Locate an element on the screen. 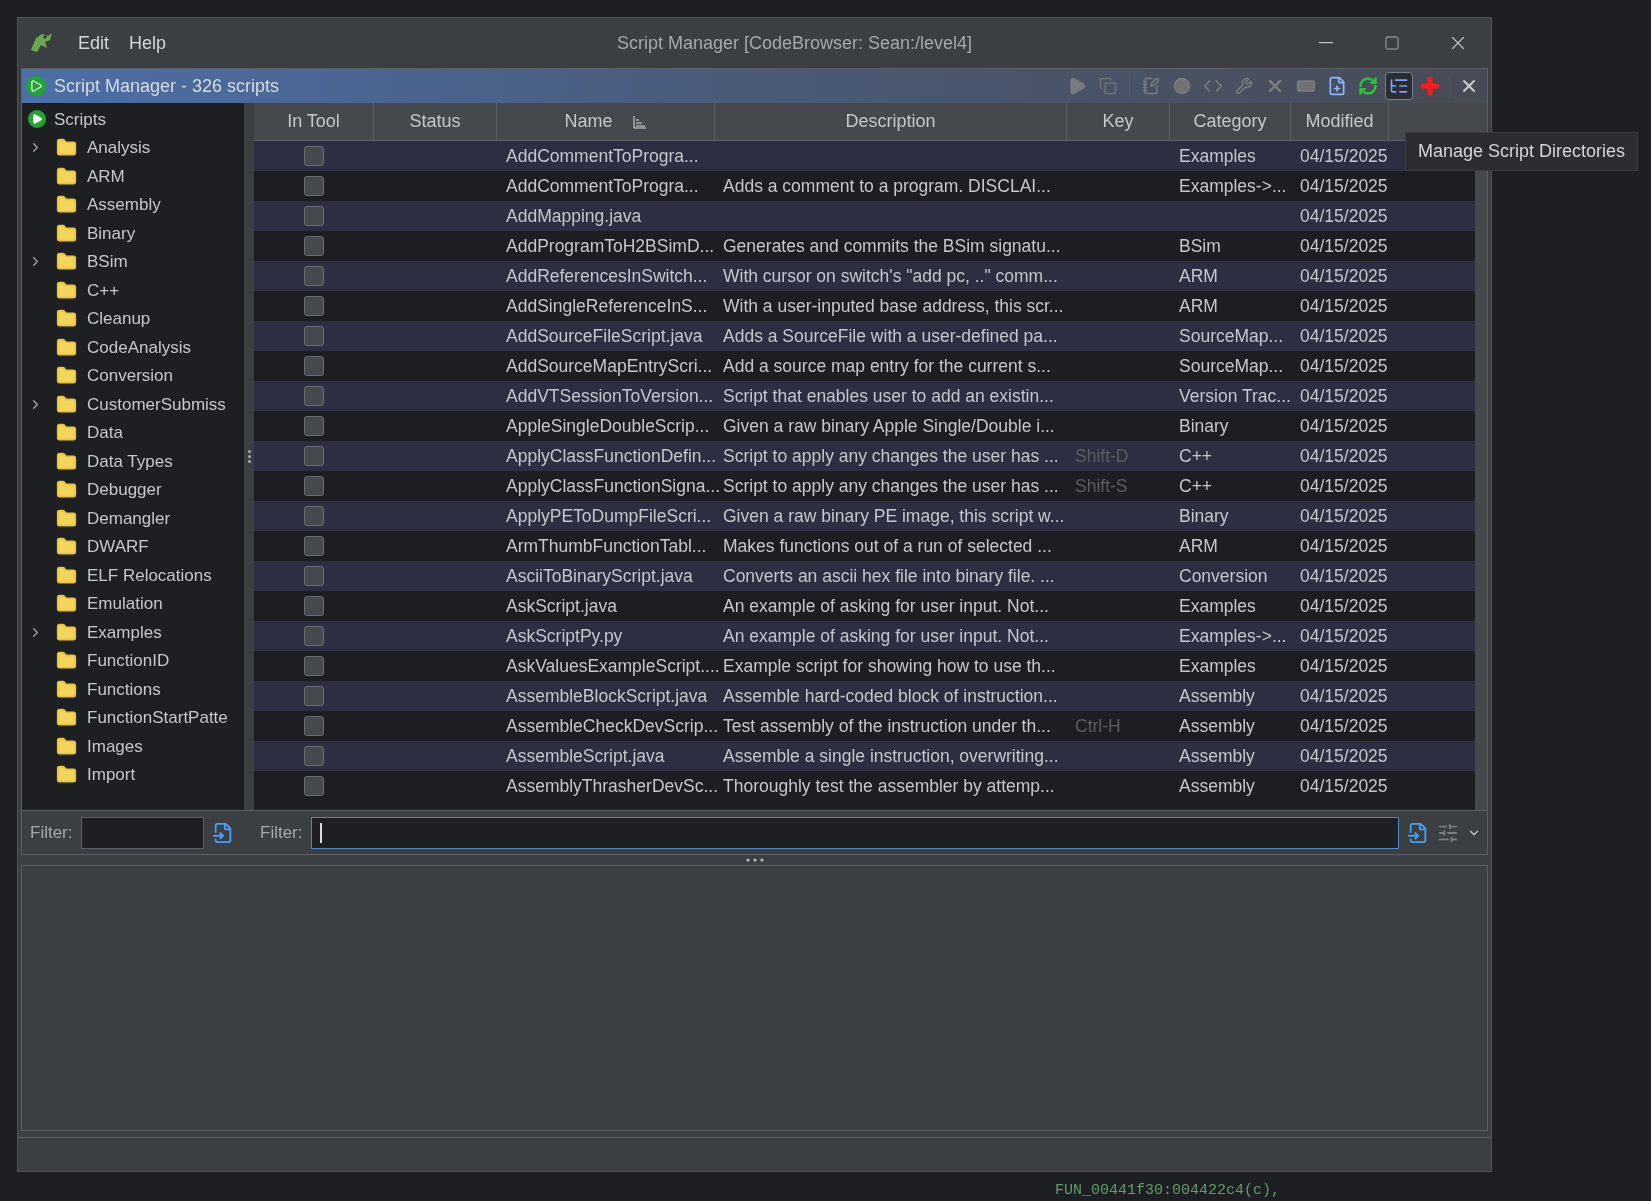 The height and width of the screenshot is (1201, 1651). tree-item: Functions is located at coordinates (124, 689).